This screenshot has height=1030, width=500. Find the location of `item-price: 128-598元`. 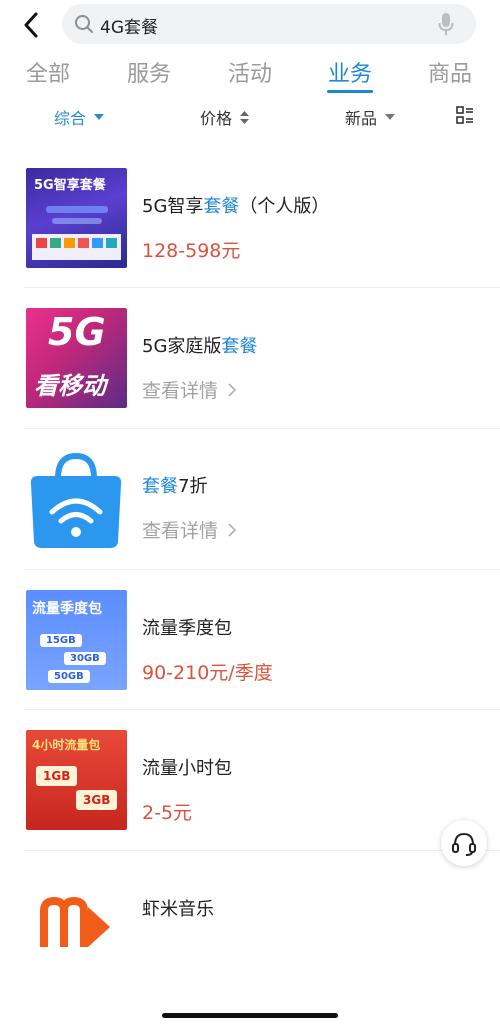

item-price: 128-598元 is located at coordinates (191, 251).